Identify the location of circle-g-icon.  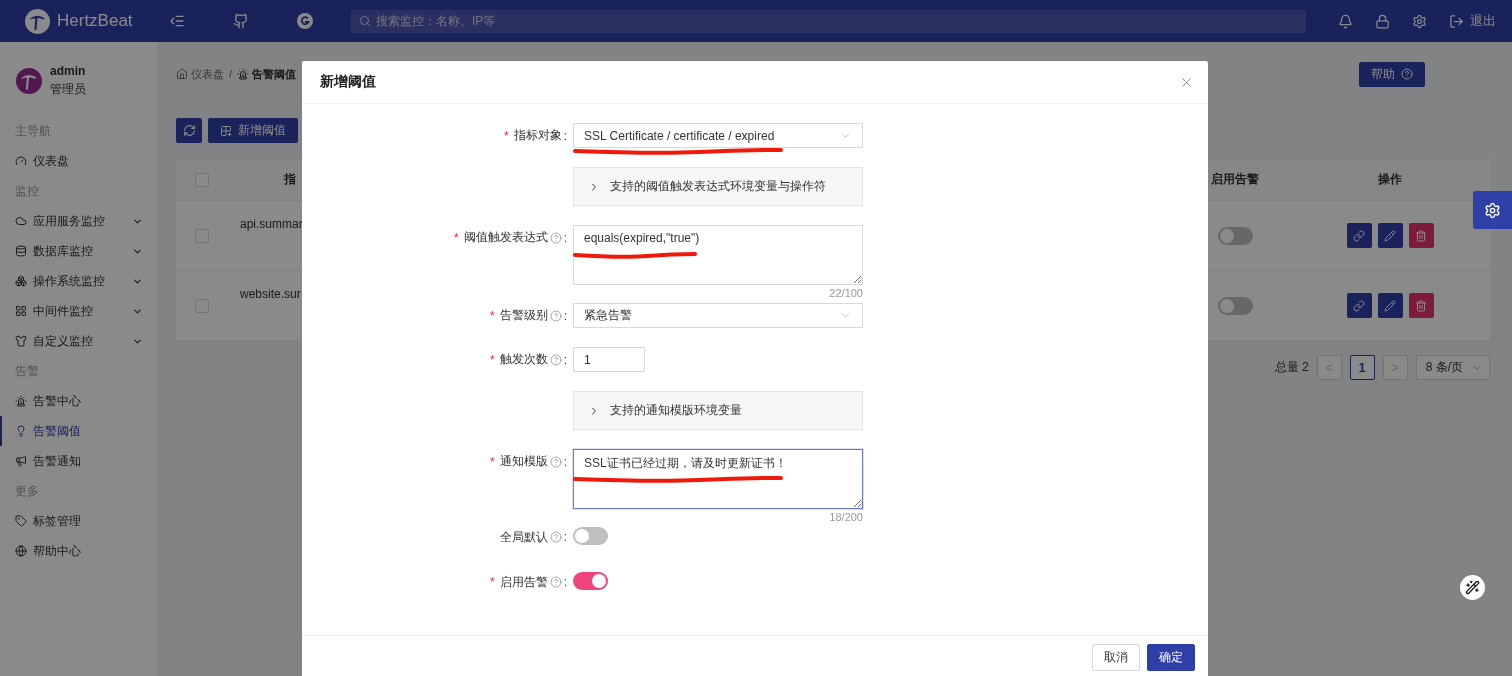
(305, 21).